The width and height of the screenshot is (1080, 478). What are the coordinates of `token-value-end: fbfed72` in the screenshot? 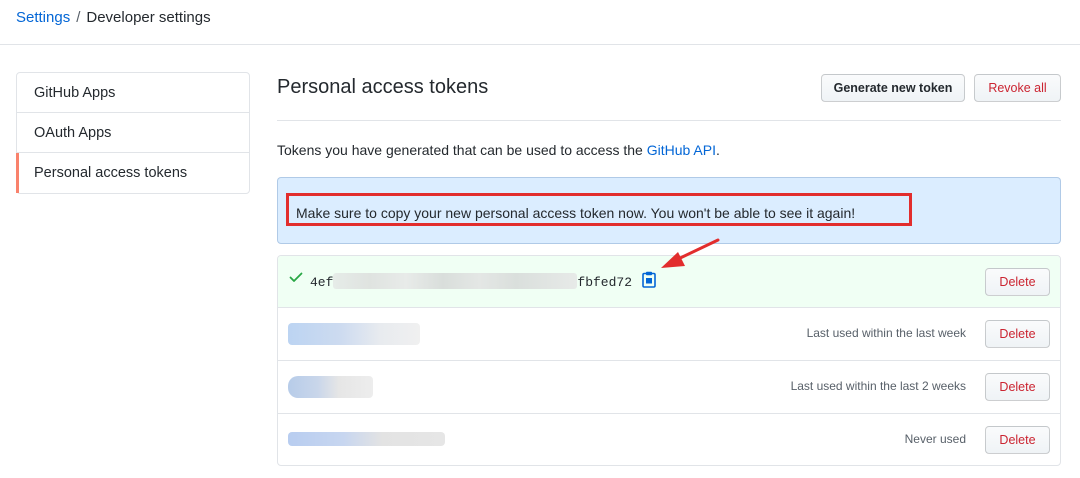 It's located at (605, 282).